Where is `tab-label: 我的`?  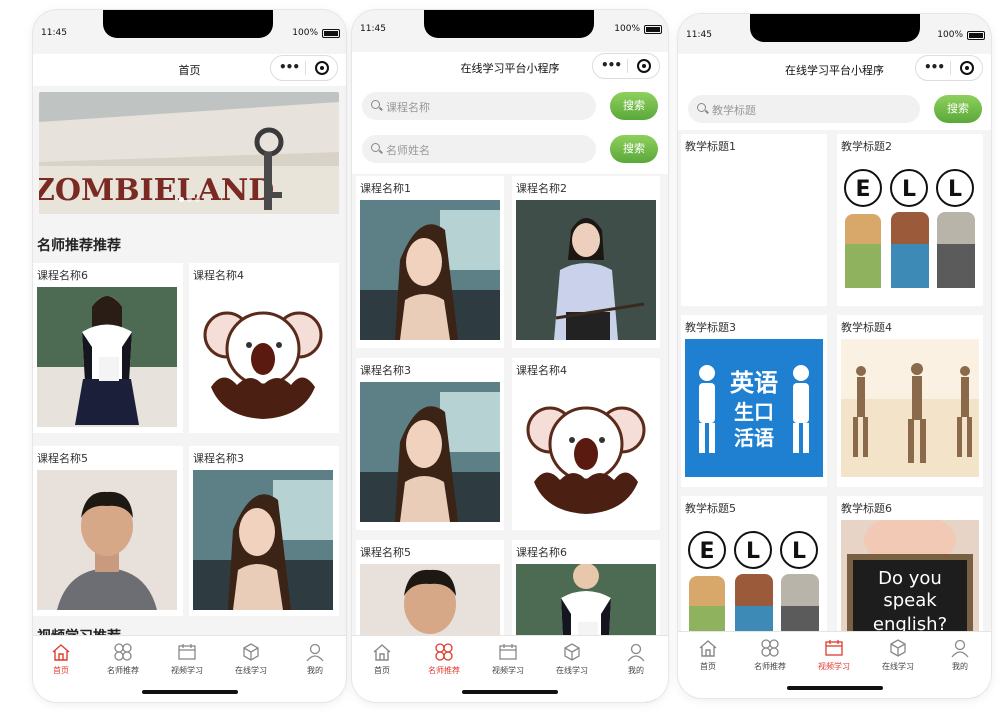 tab-label: 我的 is located at coordinates (636, 670).